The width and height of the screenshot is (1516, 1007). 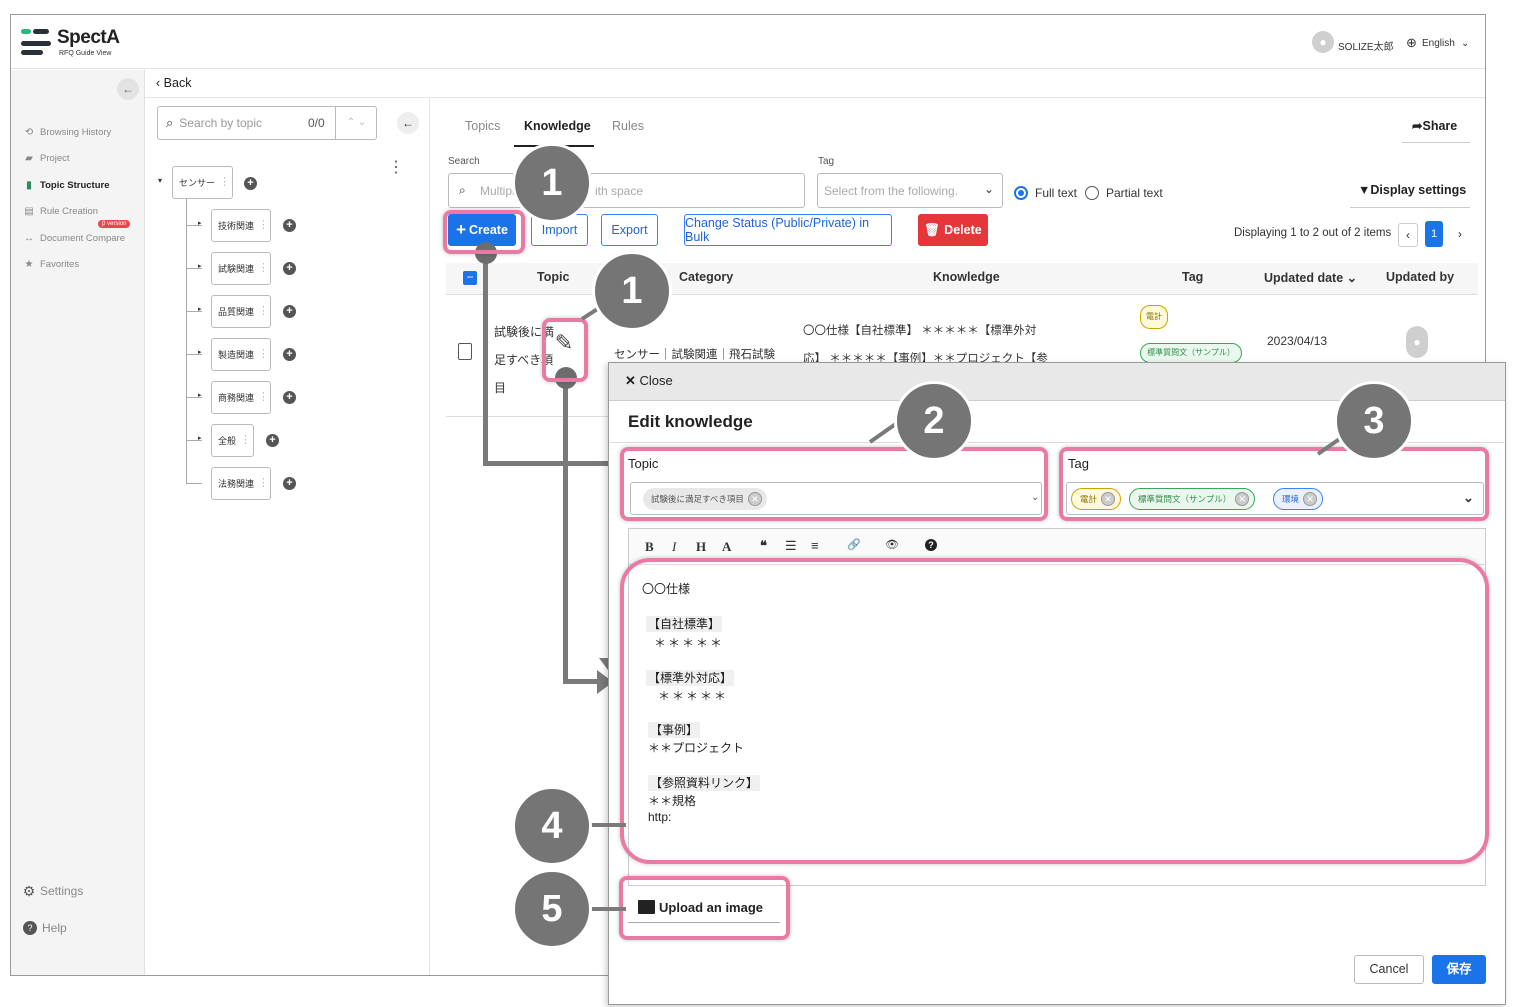 What do you see at coordinates (408, 123) in the screenshot?
I see `collapse-tree-button: ←` at bounding box center [408, 123].